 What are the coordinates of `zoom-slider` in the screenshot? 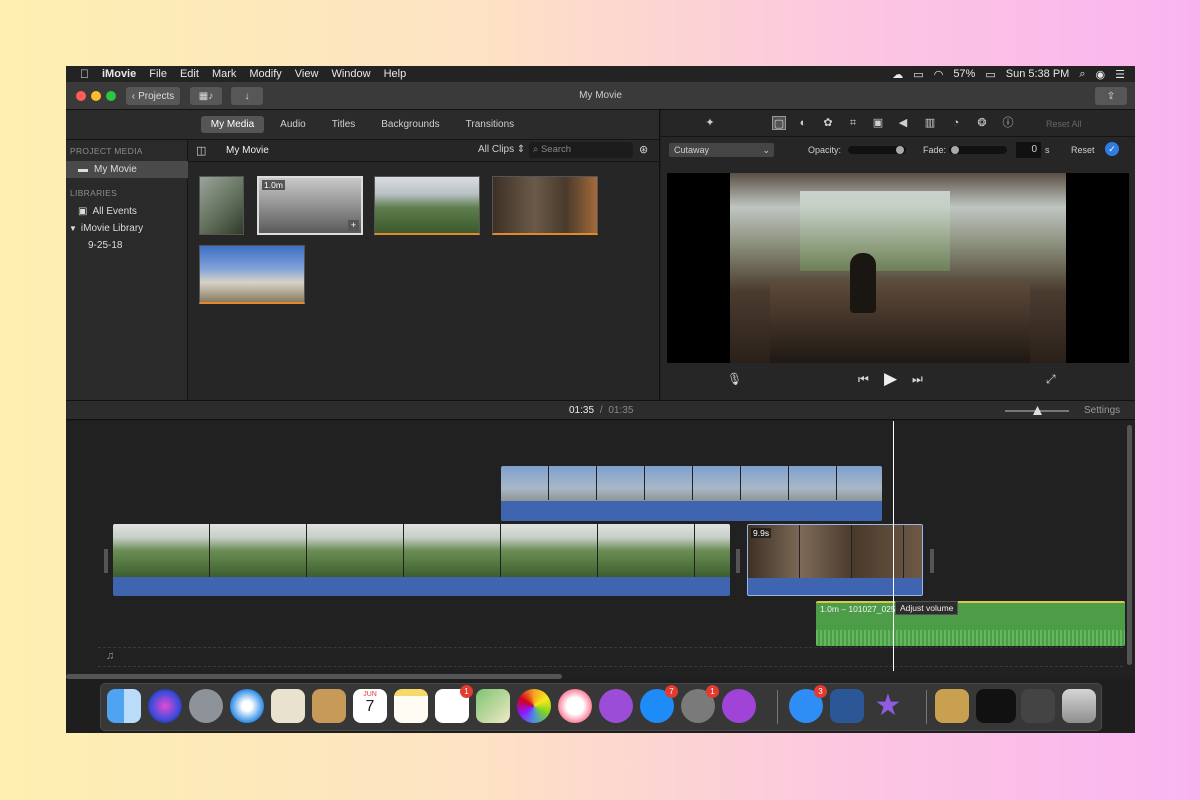 It's located at (1037, 410).